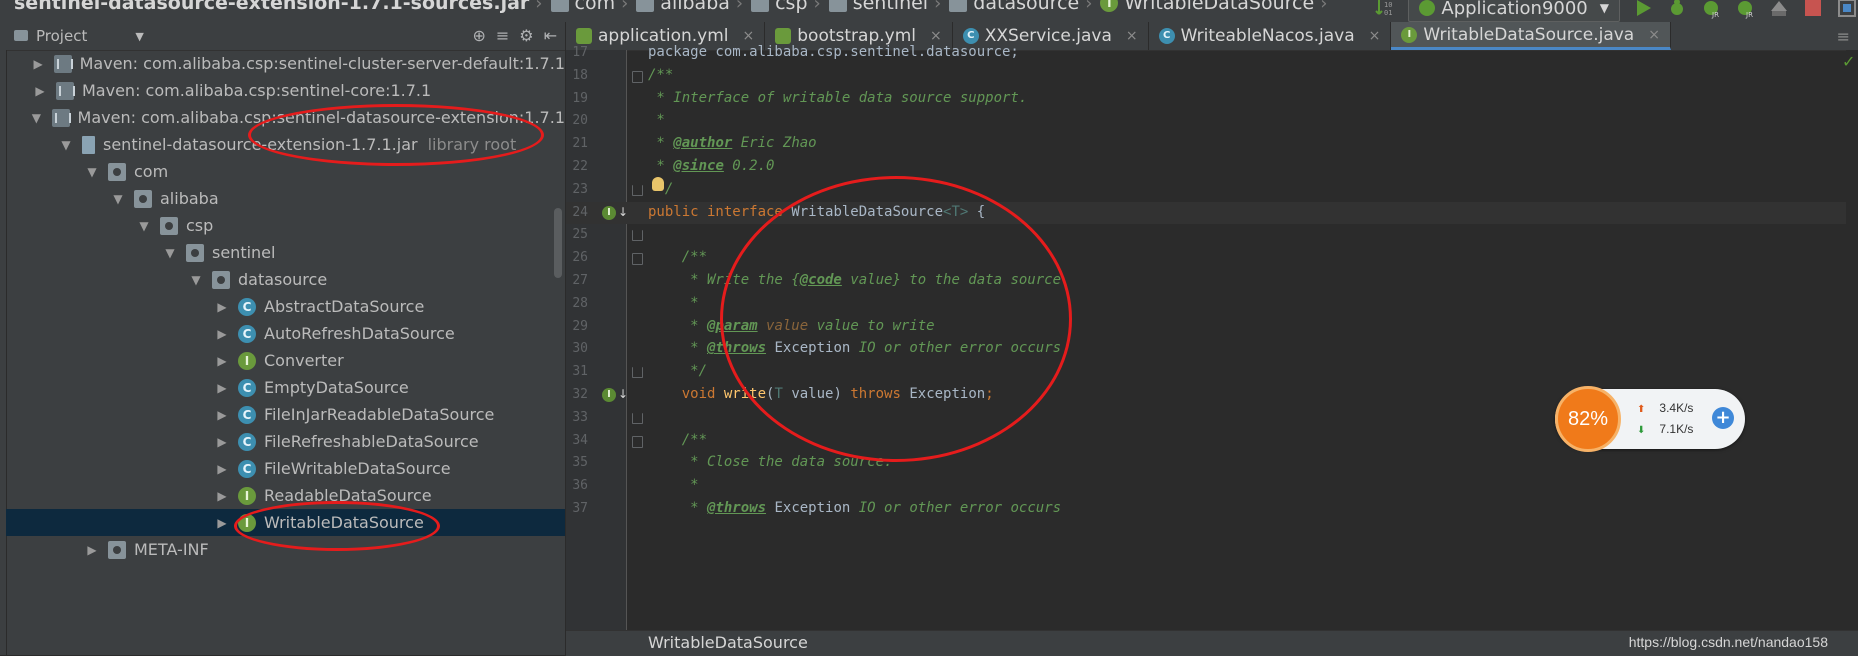  What do you see at coordinates (285, 414) in the screenshot?
I see `tree-node: ▶ C FileInJarReadableDataSource` at bounding box center [285, 414].